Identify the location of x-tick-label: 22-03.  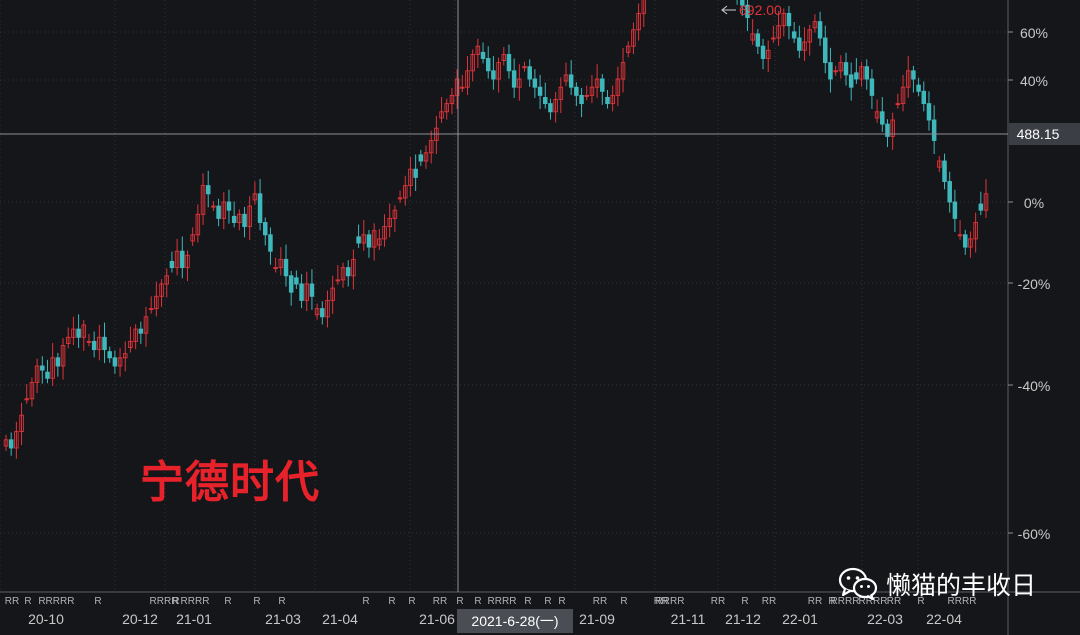
(885, 619).